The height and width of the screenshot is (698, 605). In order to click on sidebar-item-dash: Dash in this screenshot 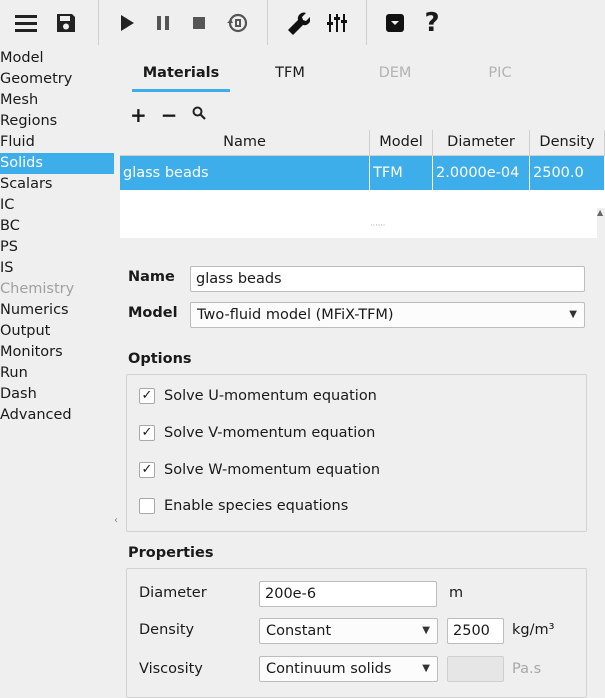, I will do `click(57, 394)`.